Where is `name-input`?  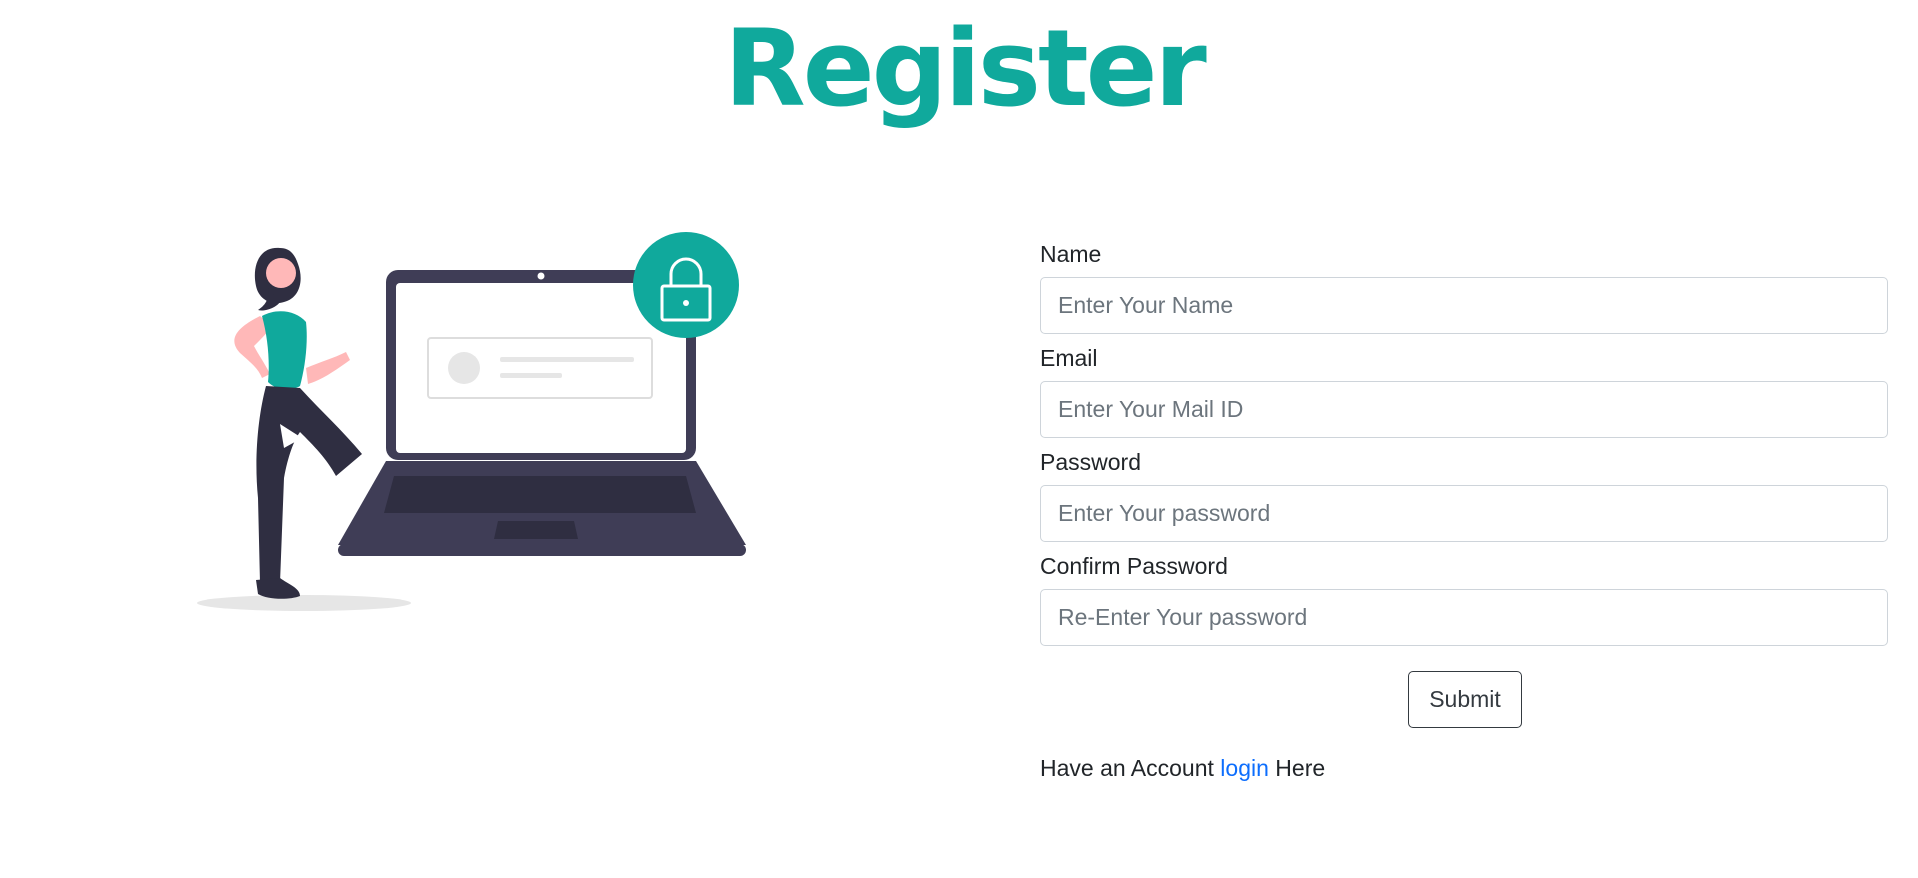 name-input is located at coordinates (1464, 305).